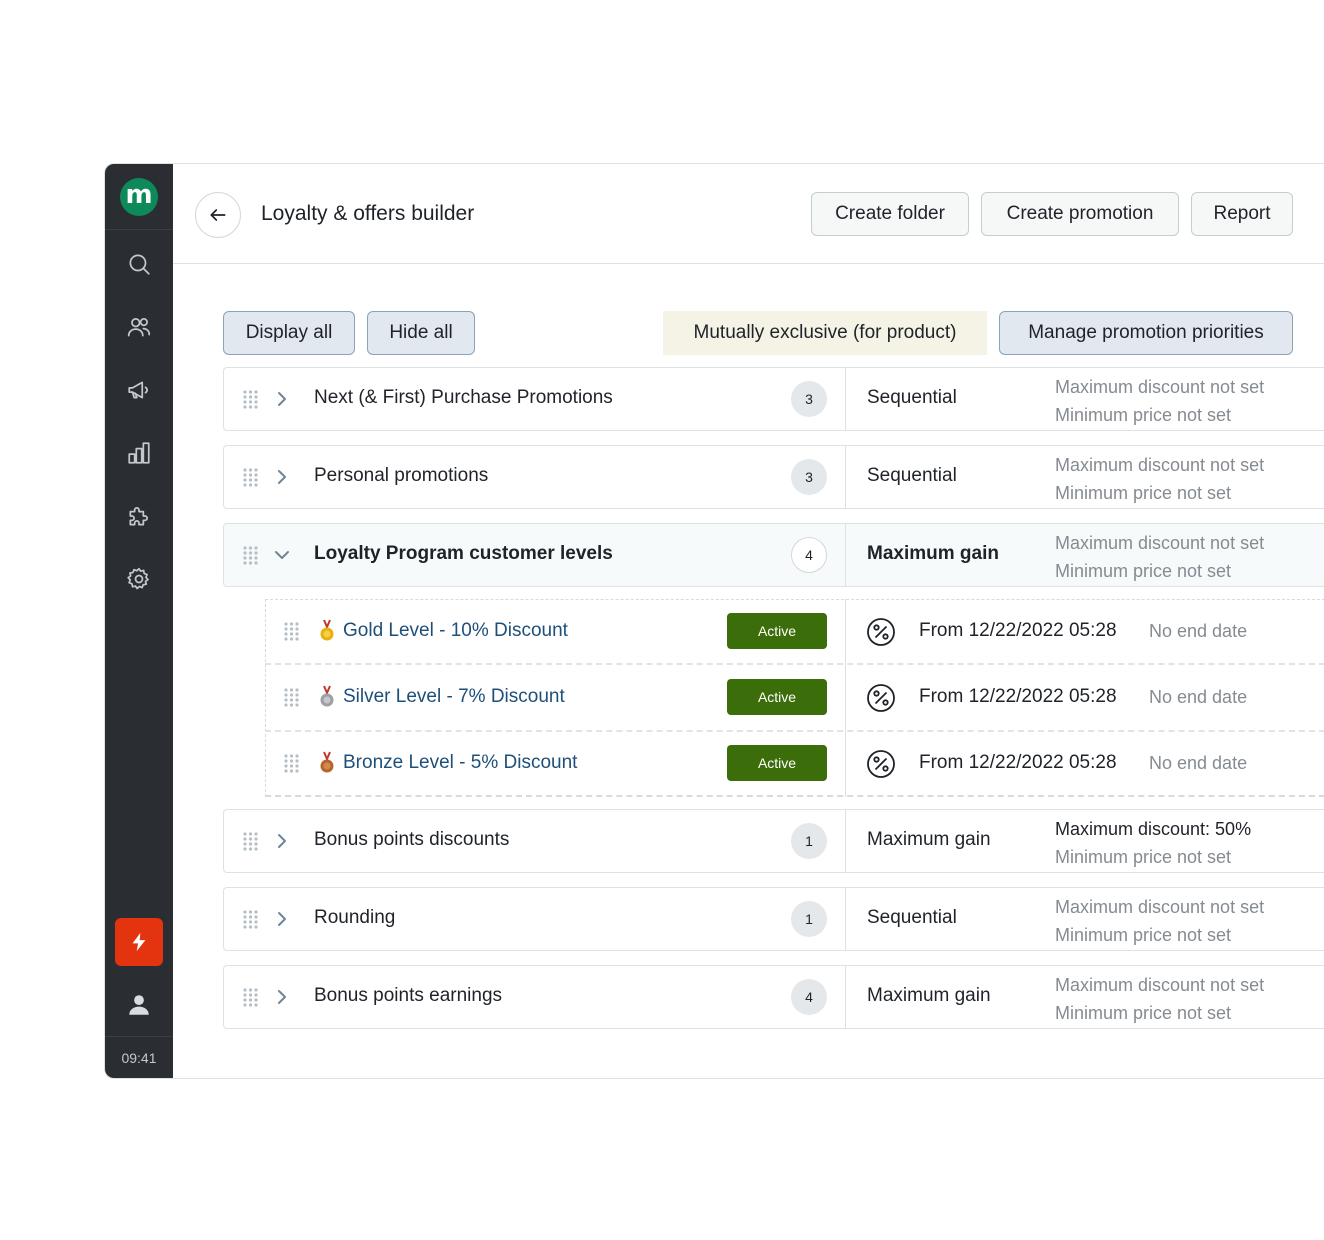  I want to click on users-icon, so click(139, 327).